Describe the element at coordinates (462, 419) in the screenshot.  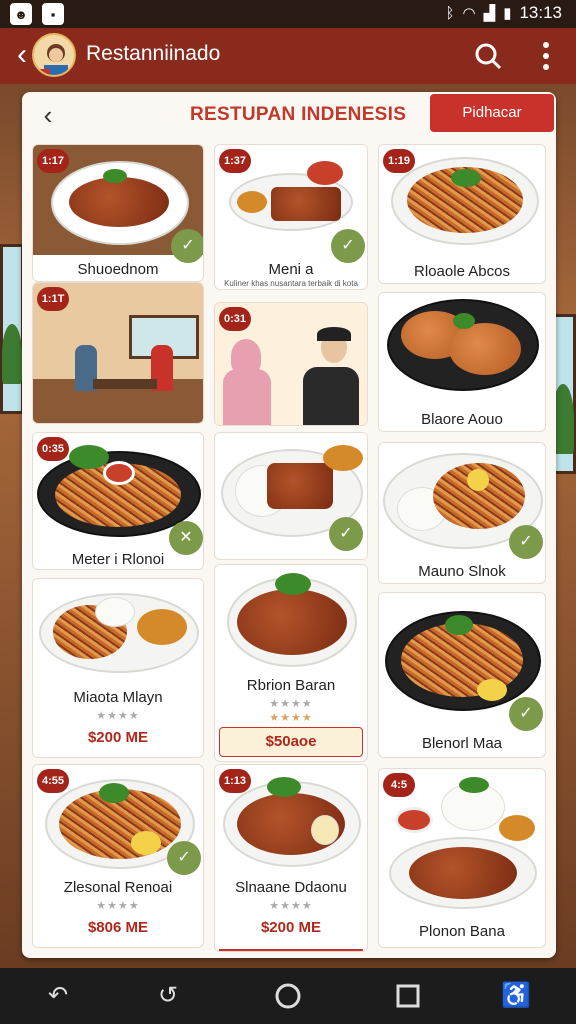
I see `dish-name: Blaore Aouo` at that location.